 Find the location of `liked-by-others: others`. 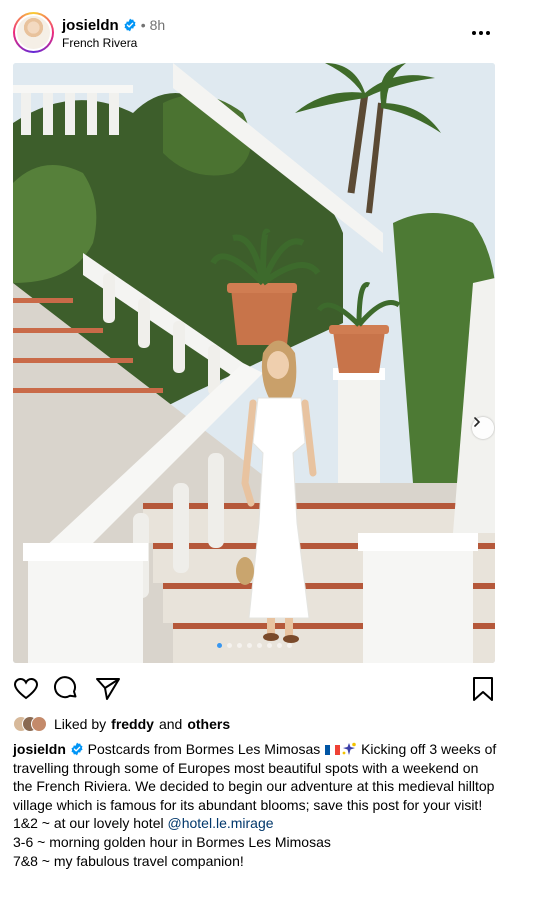

liked-by-others: others is located at coordinates (208, 724).